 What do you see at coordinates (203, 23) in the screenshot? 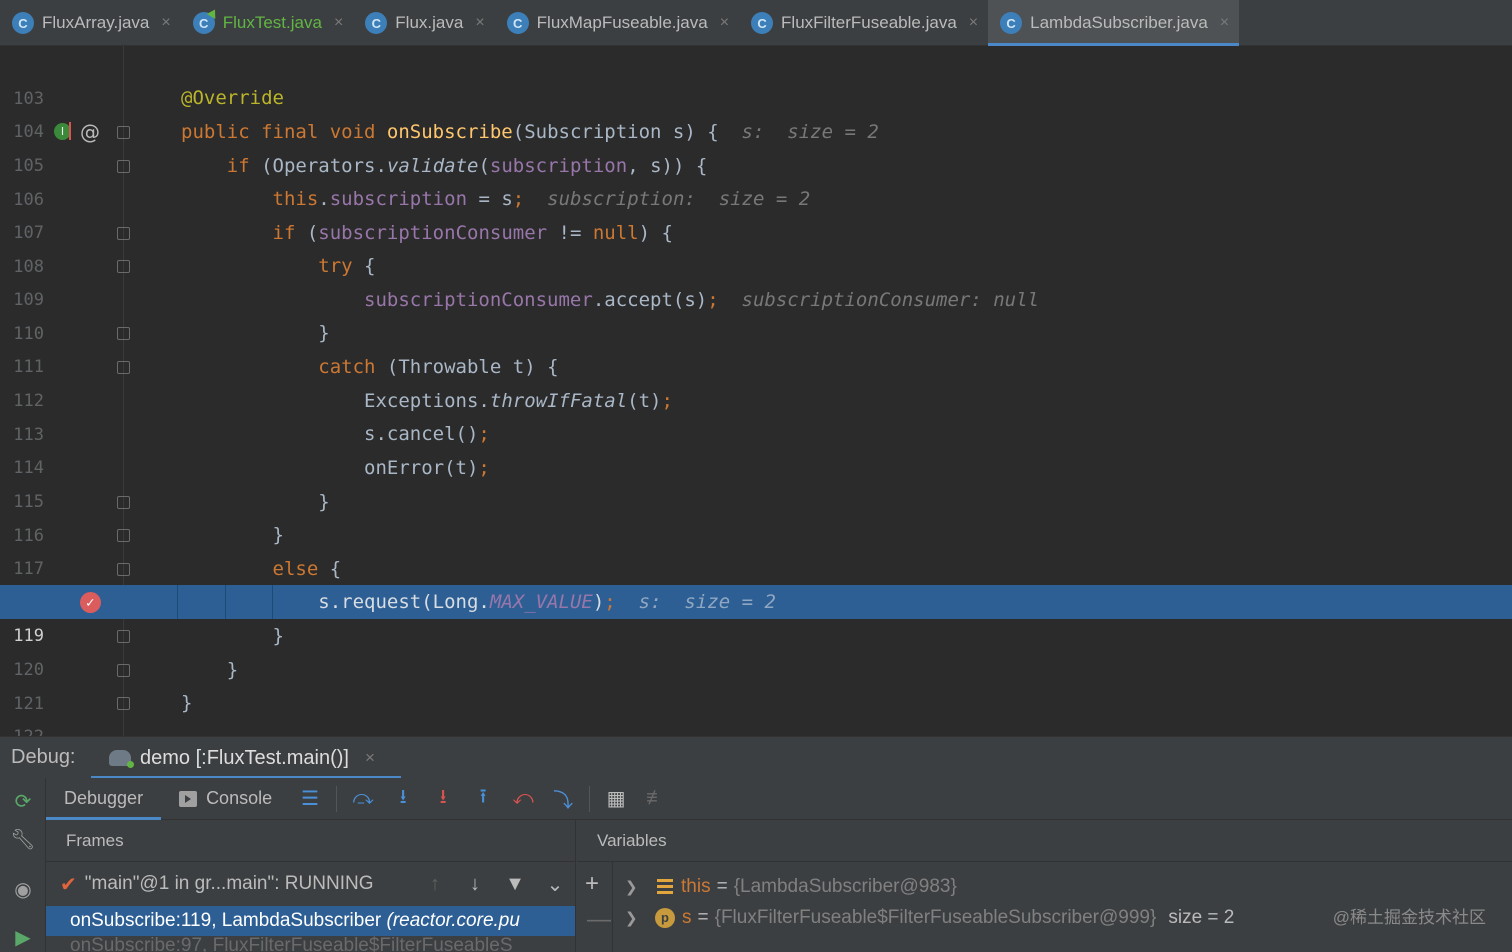
I see `java-runnable-class-icon: C` at bounding box center [203, 23].